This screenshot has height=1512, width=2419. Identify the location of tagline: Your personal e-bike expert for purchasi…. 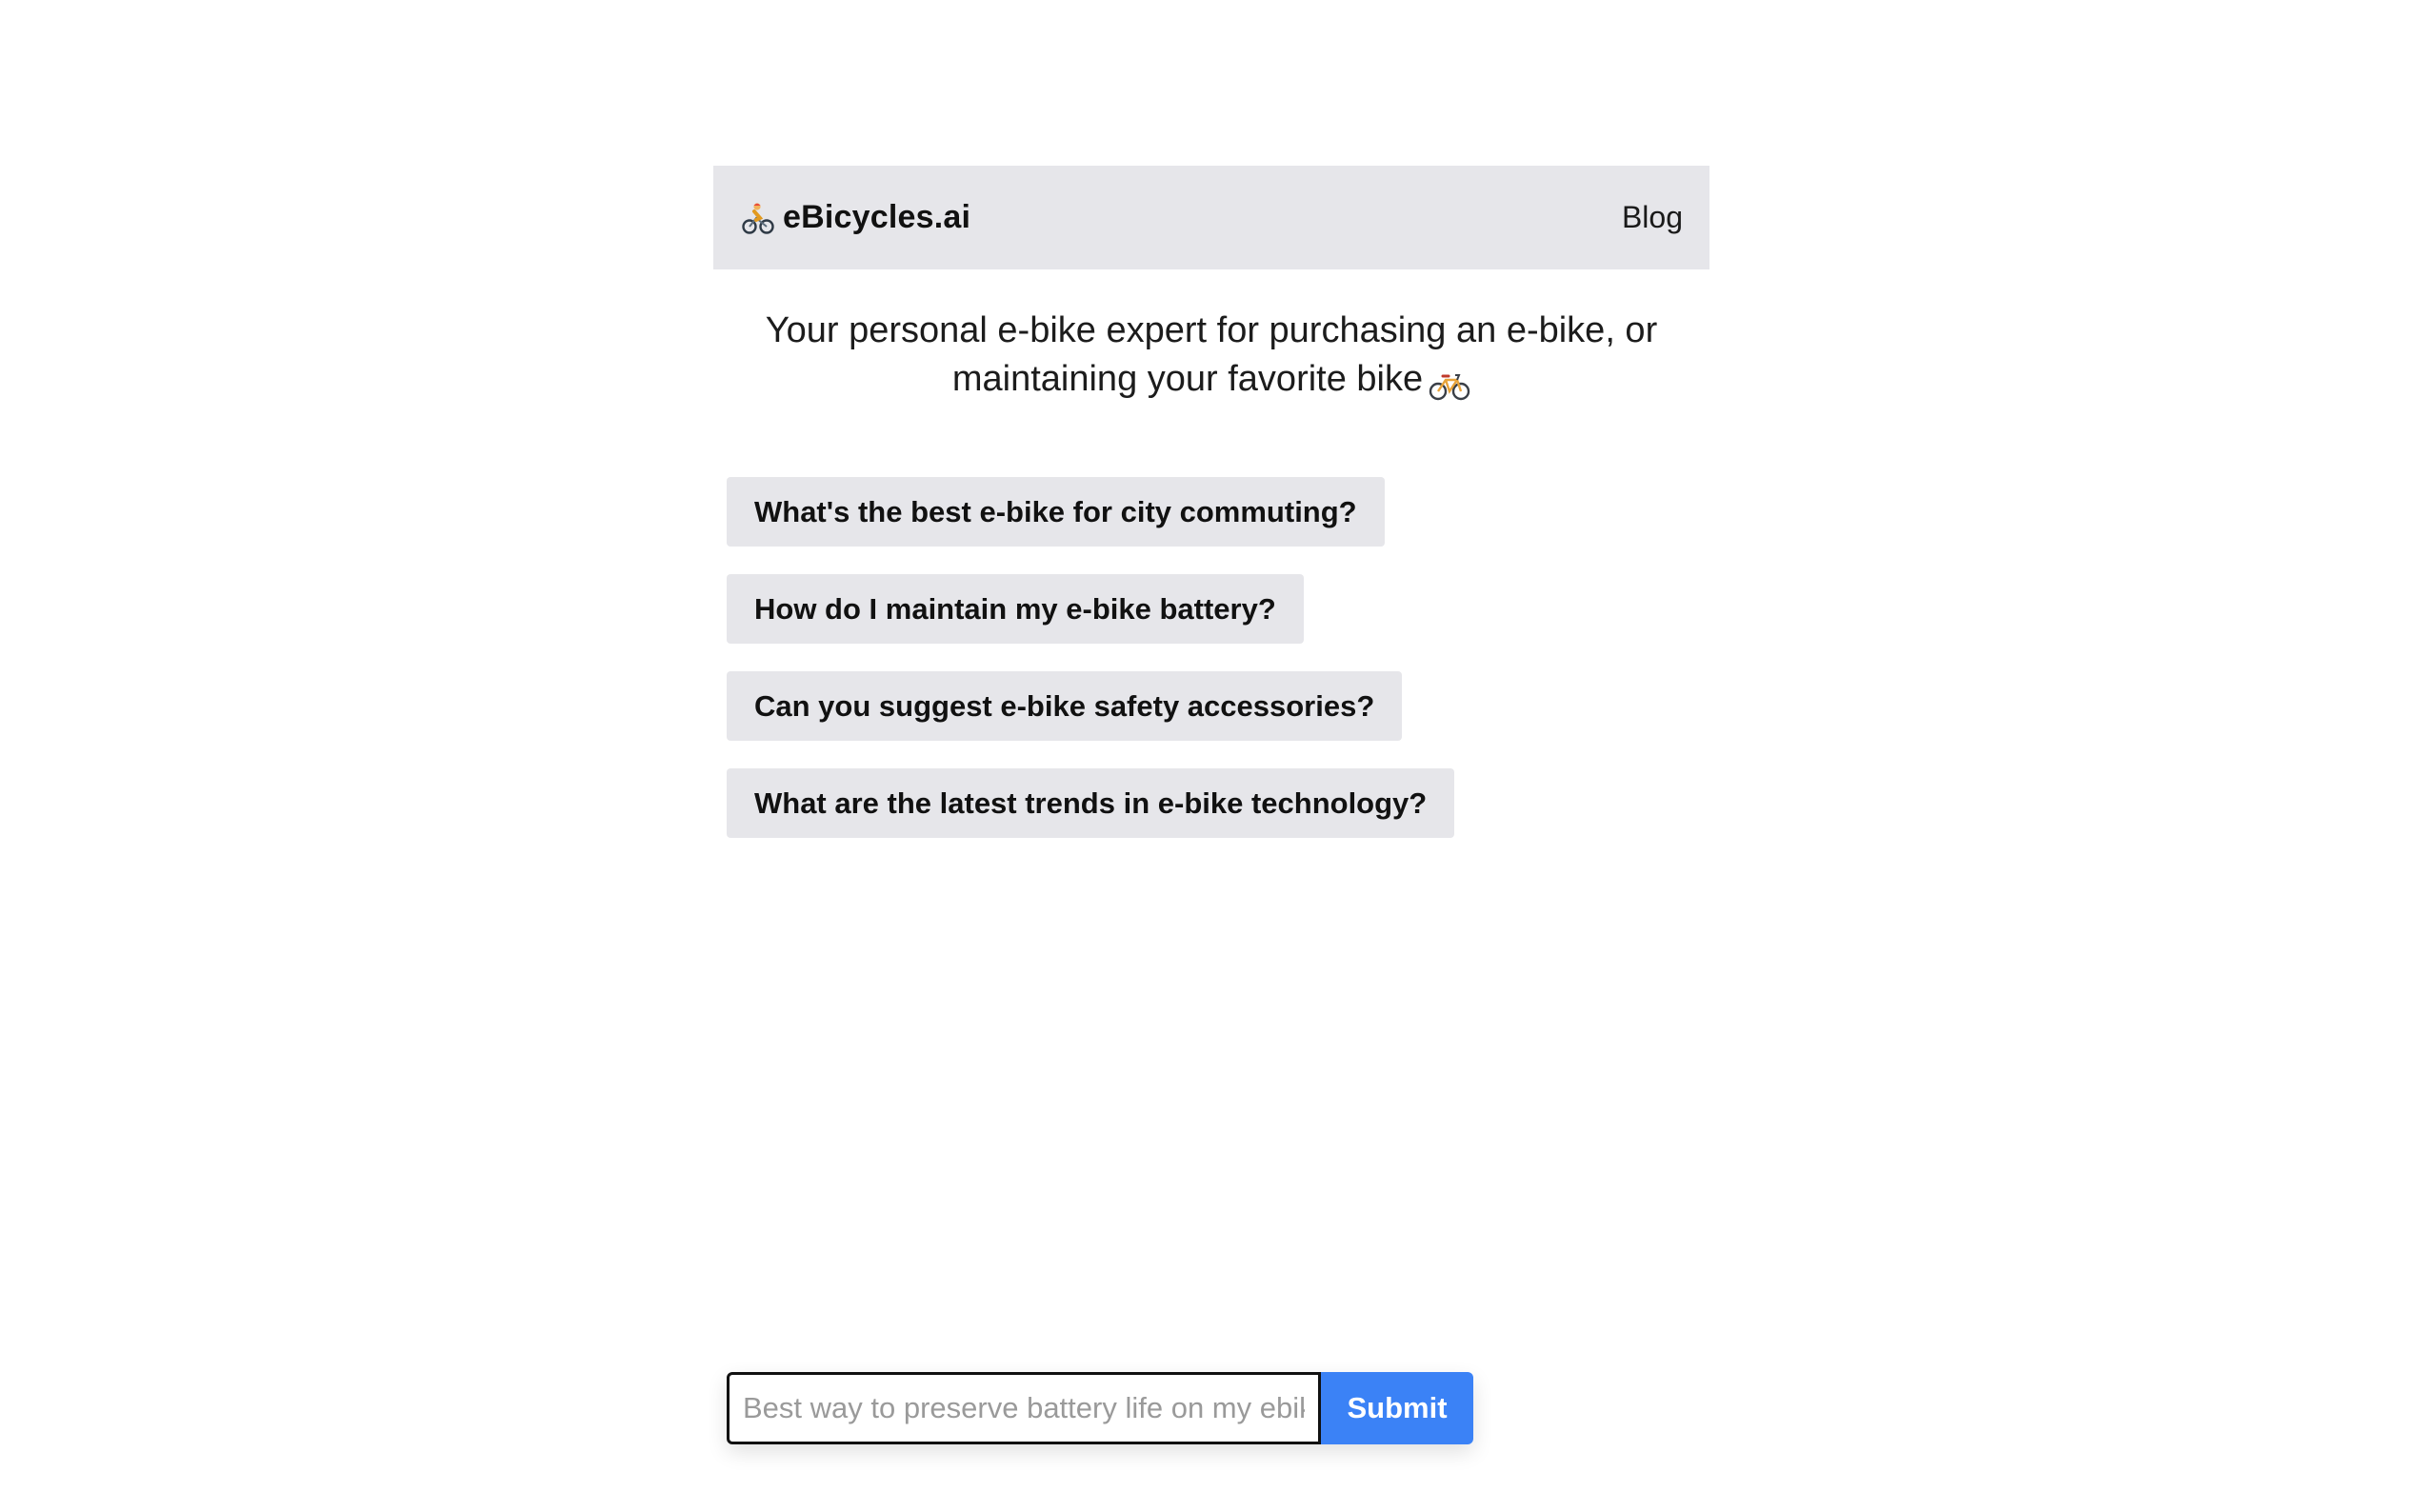
(1211, 355).